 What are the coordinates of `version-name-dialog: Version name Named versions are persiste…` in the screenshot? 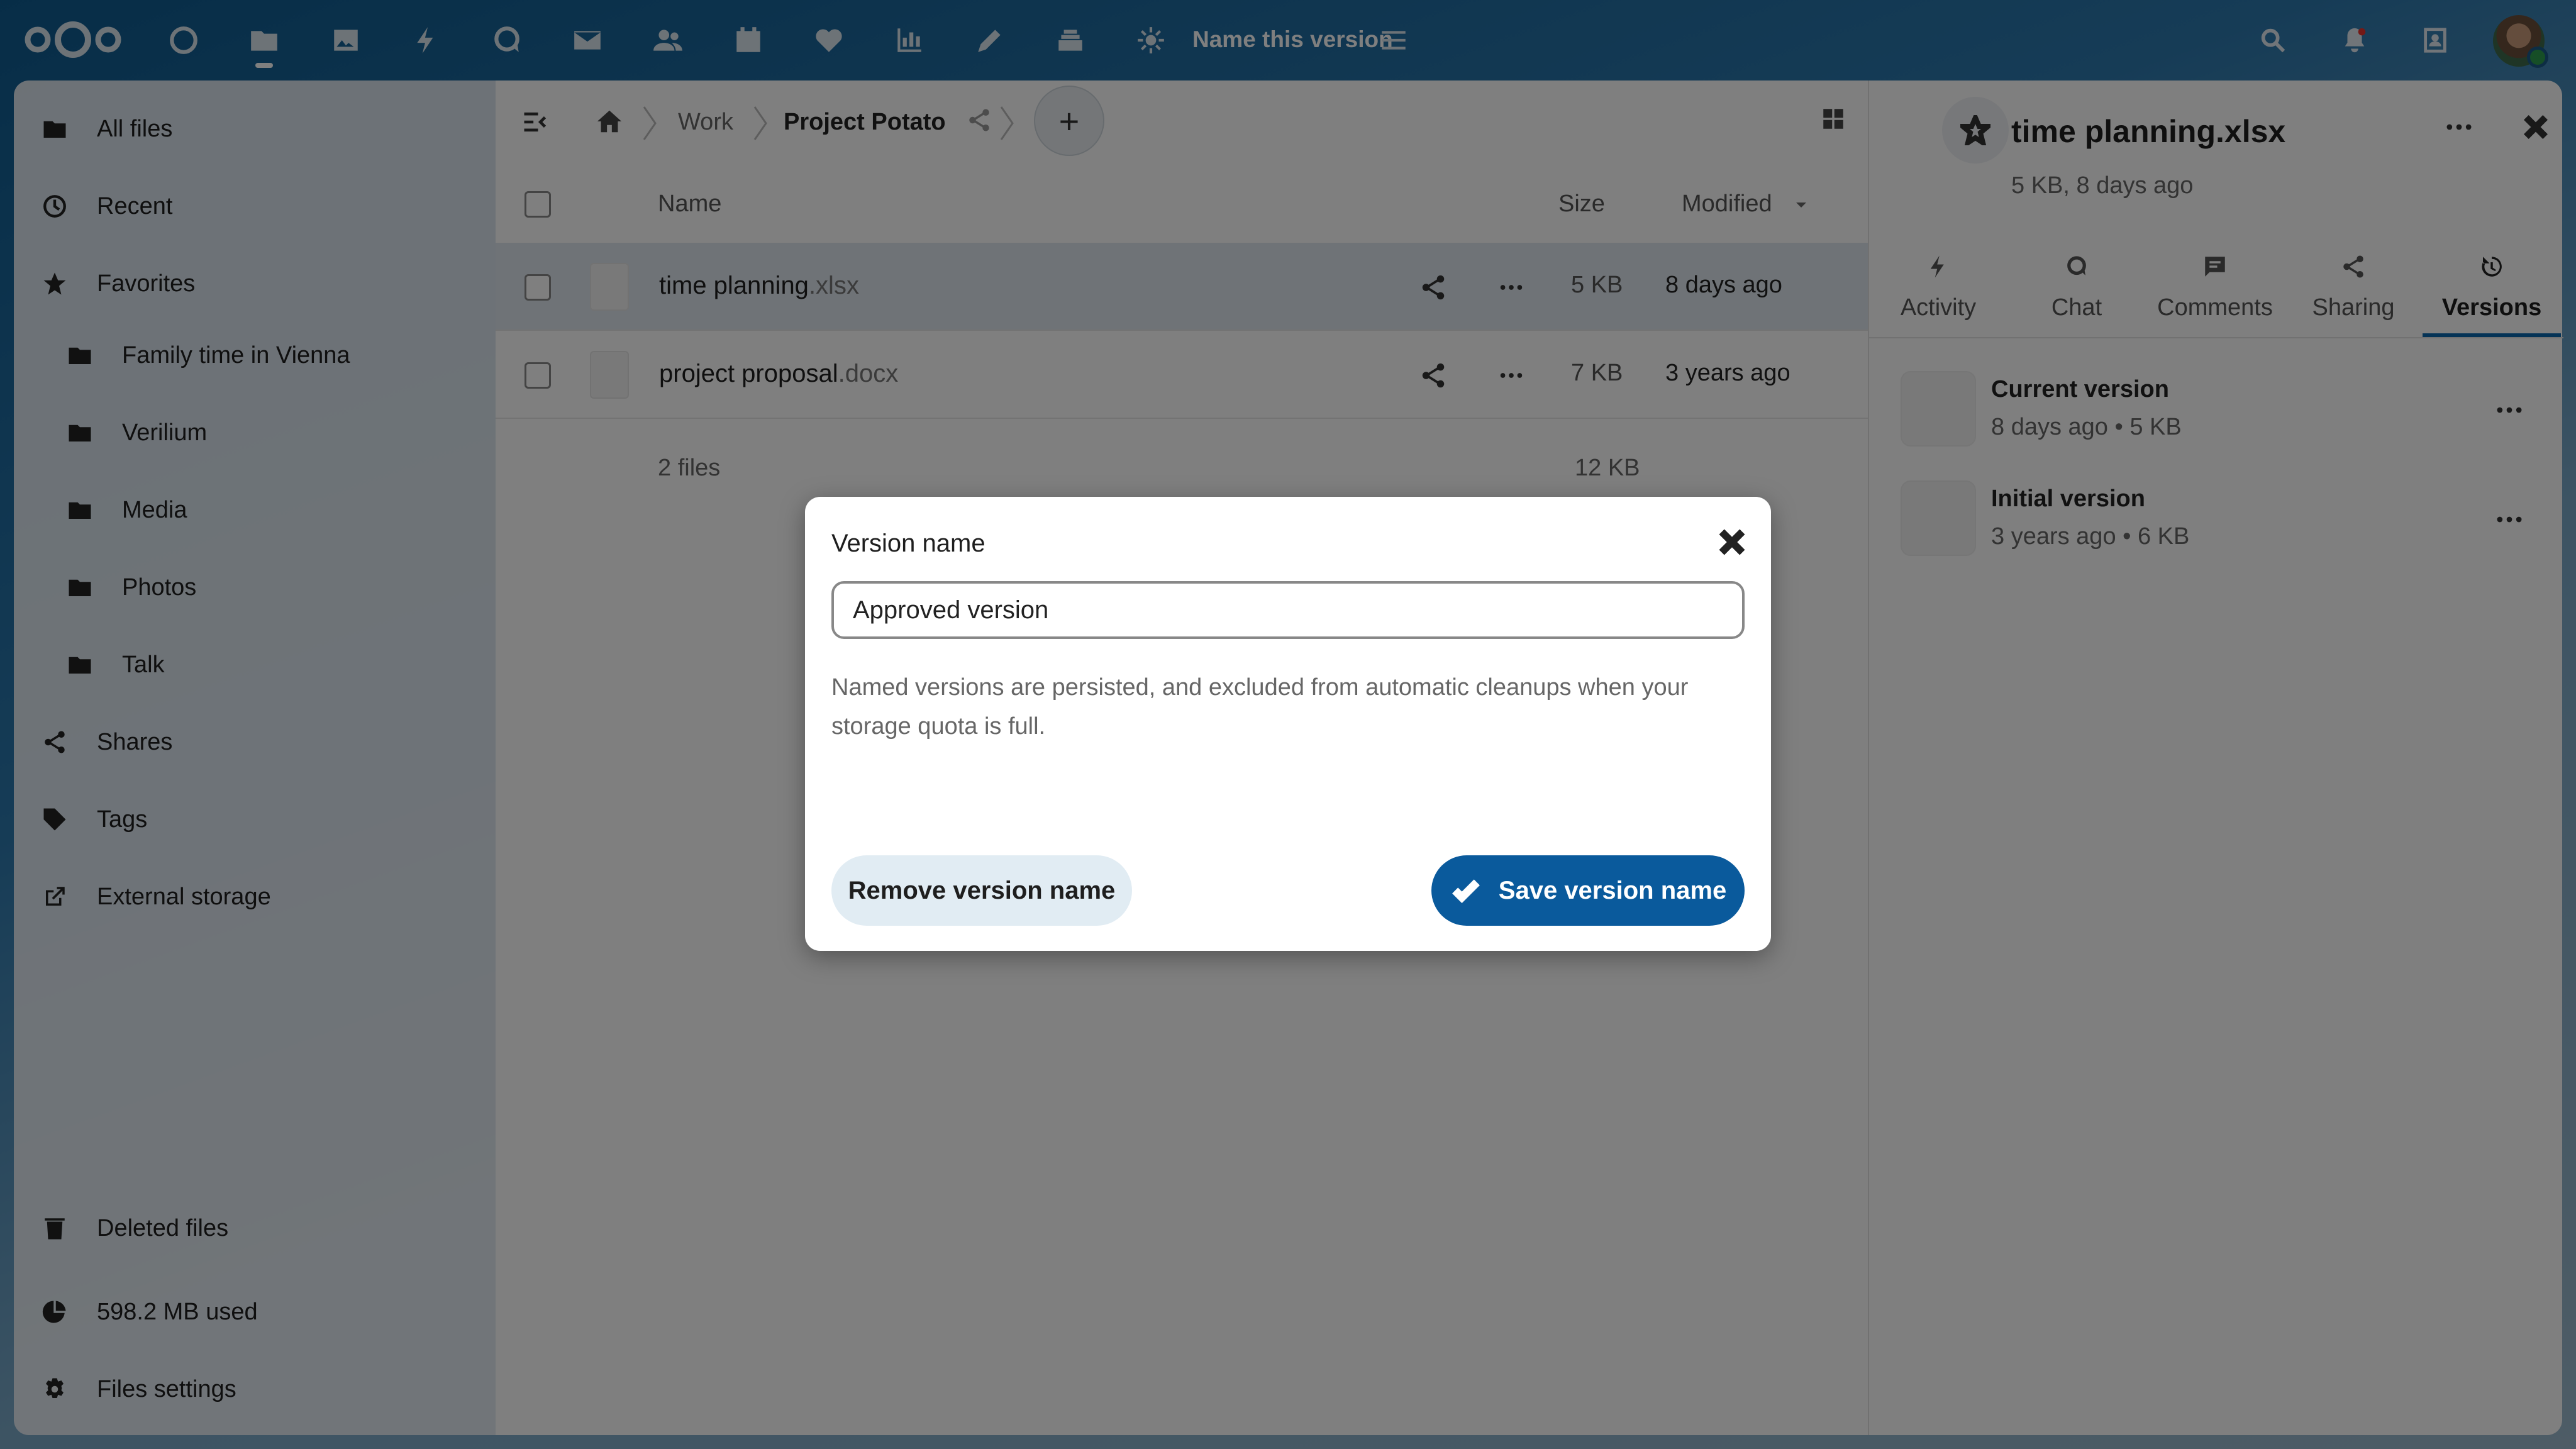 It's located at (1288, 724).